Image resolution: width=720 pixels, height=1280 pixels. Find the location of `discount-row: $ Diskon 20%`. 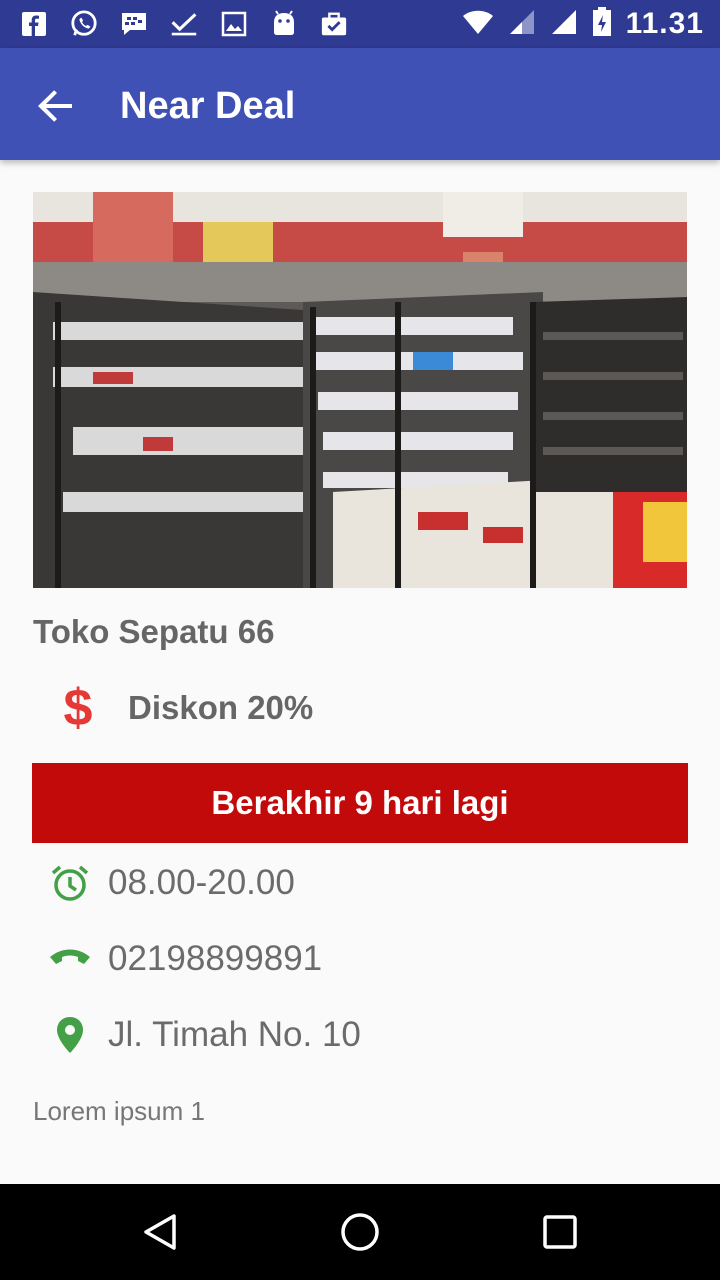

discount-row: $ Diskon 20% is located at coordinates (187, 708).